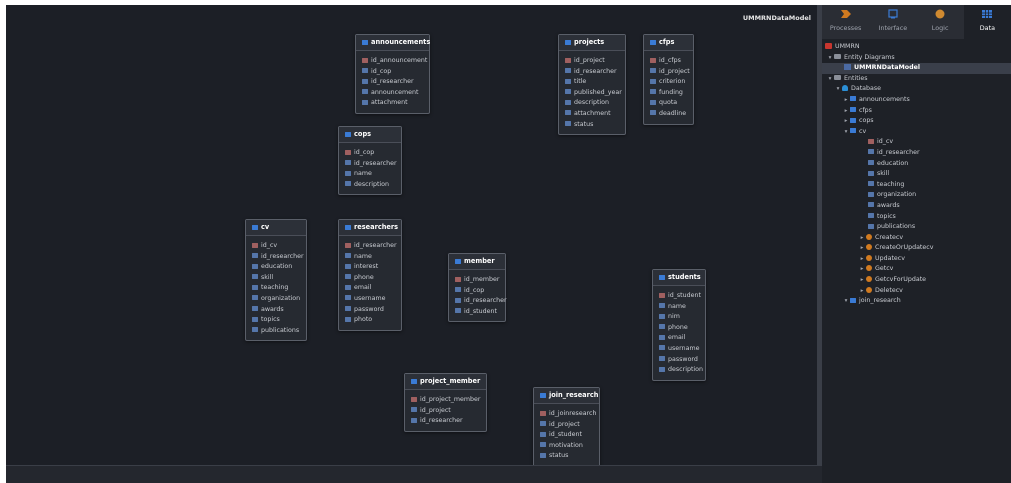 The width and height of the screenshot is (1011, 483). Describe the element at coordinates (276, 320) in the screenshot. I see `entity-column: topics` at that location.